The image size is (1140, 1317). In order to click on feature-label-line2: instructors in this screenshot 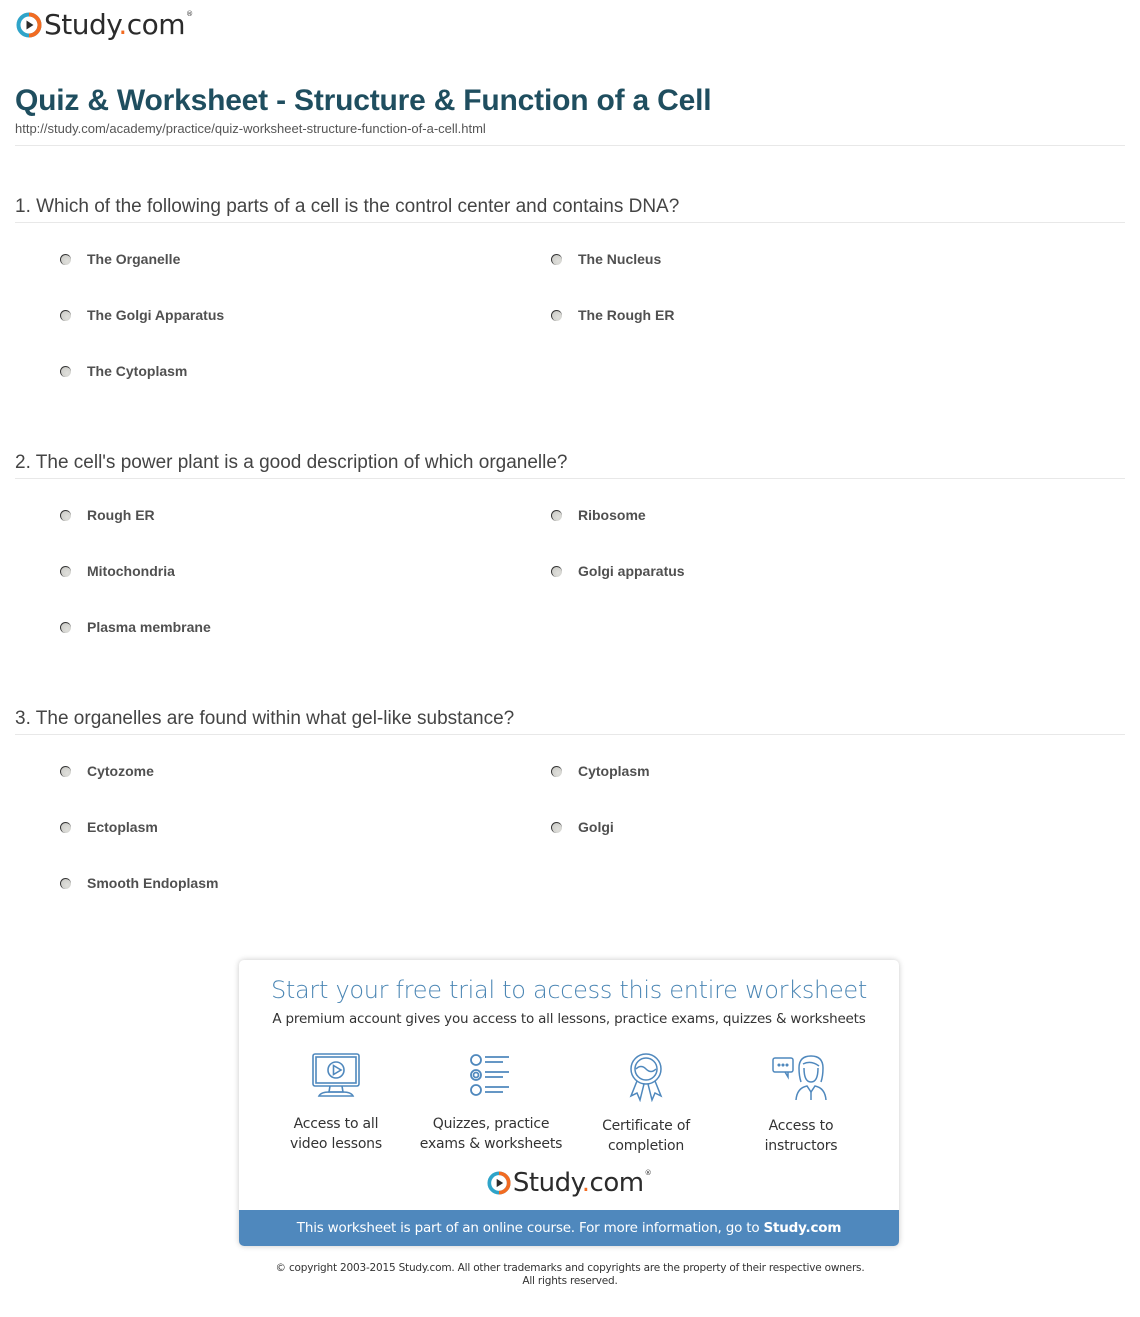, I will do `click(801, 1146)`.